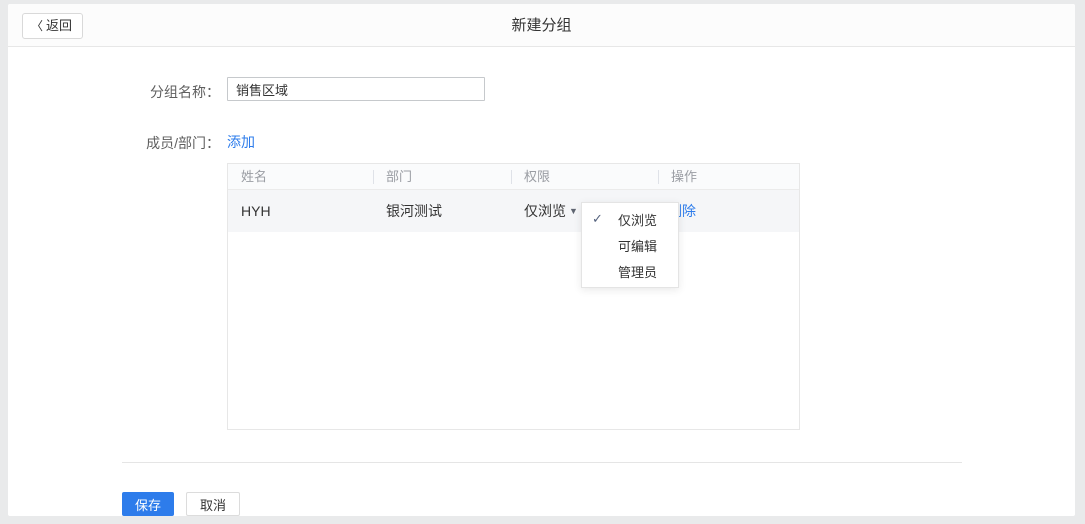  I want to click on permission-dropdown-trigger: 仅浏览 ▼, so click(551, 211).